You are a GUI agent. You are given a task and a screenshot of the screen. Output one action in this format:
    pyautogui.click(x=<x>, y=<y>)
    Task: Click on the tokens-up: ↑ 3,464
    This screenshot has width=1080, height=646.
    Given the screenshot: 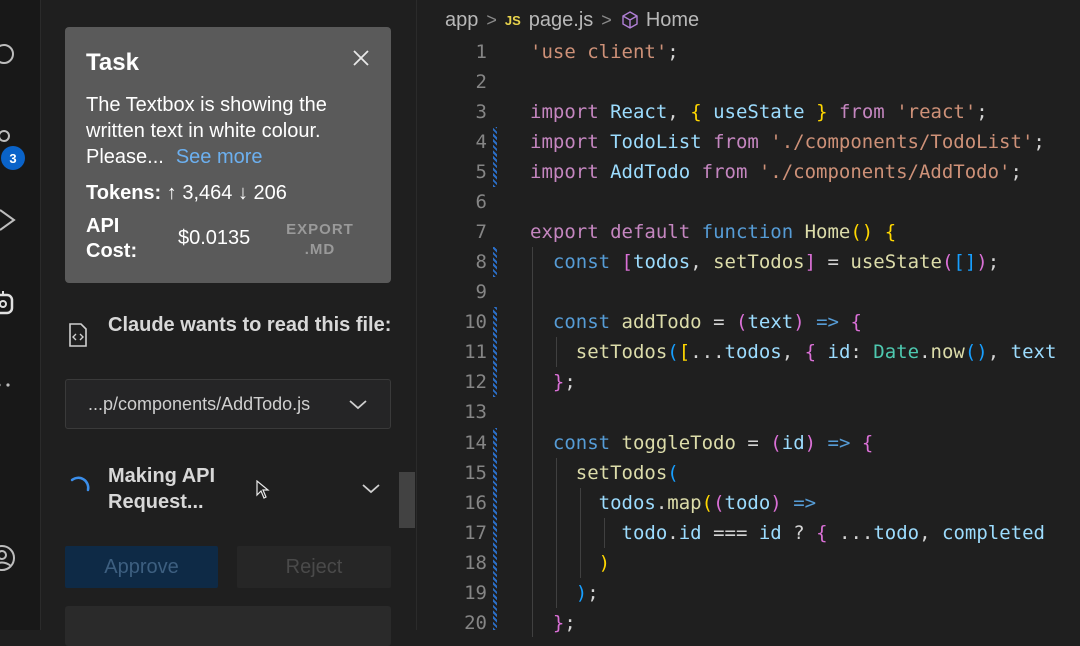 What is the action you would take?
    pyautogui.click(x=199, y=193)
    